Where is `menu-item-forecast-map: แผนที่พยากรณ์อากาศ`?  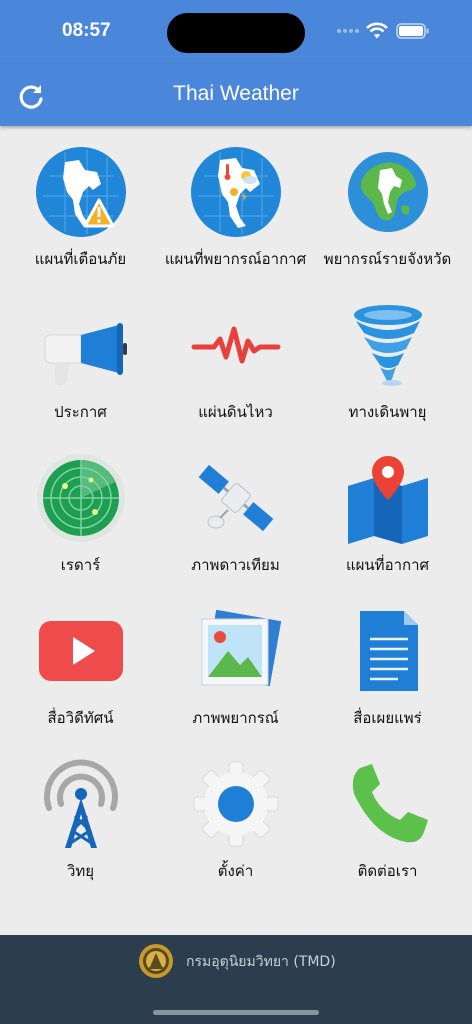 menu-item-forecast-map: แผนที่พยากรณ์อากาศ is located at coordinates (235, 201).